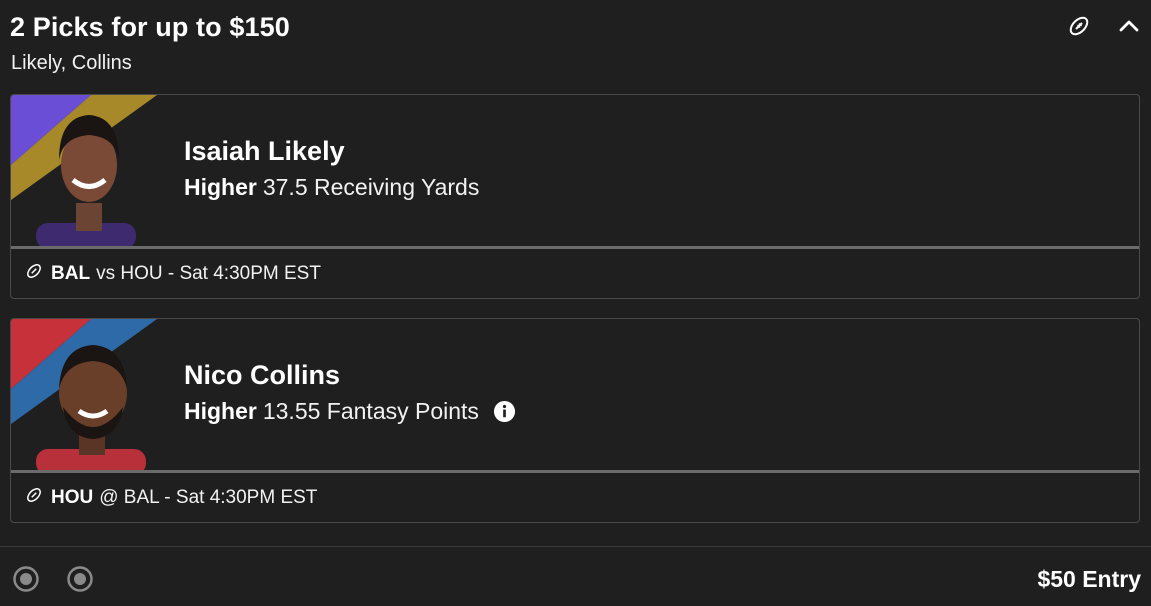  Describe the element at coordinates (1104, 26) in the screenshot. I see `header-actions` at that location.